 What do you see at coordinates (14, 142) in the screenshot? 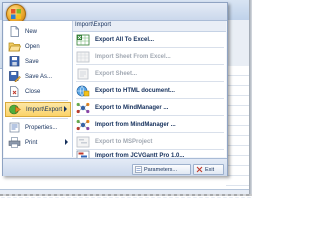
I see `printer-icon` at bounding box center [14, 142].